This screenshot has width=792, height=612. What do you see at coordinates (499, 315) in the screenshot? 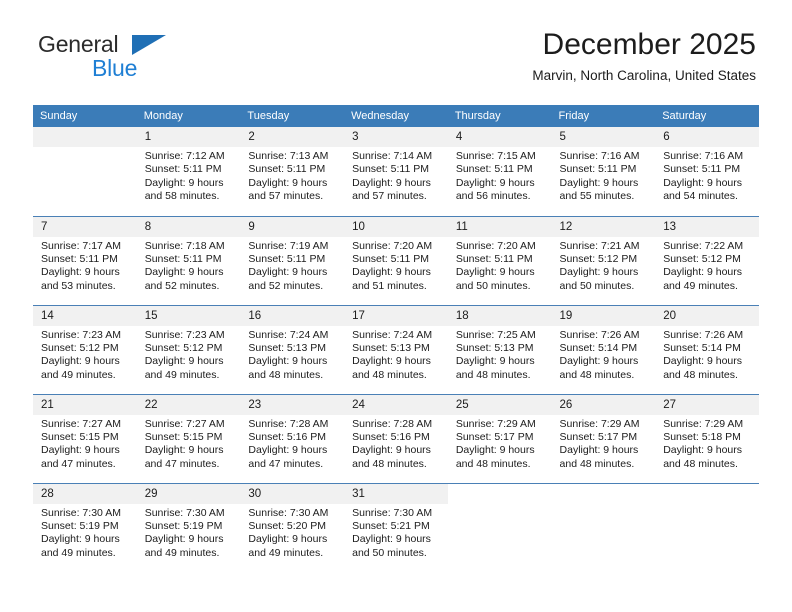
I see `day-number: 18` at bounding box center [499, 315].